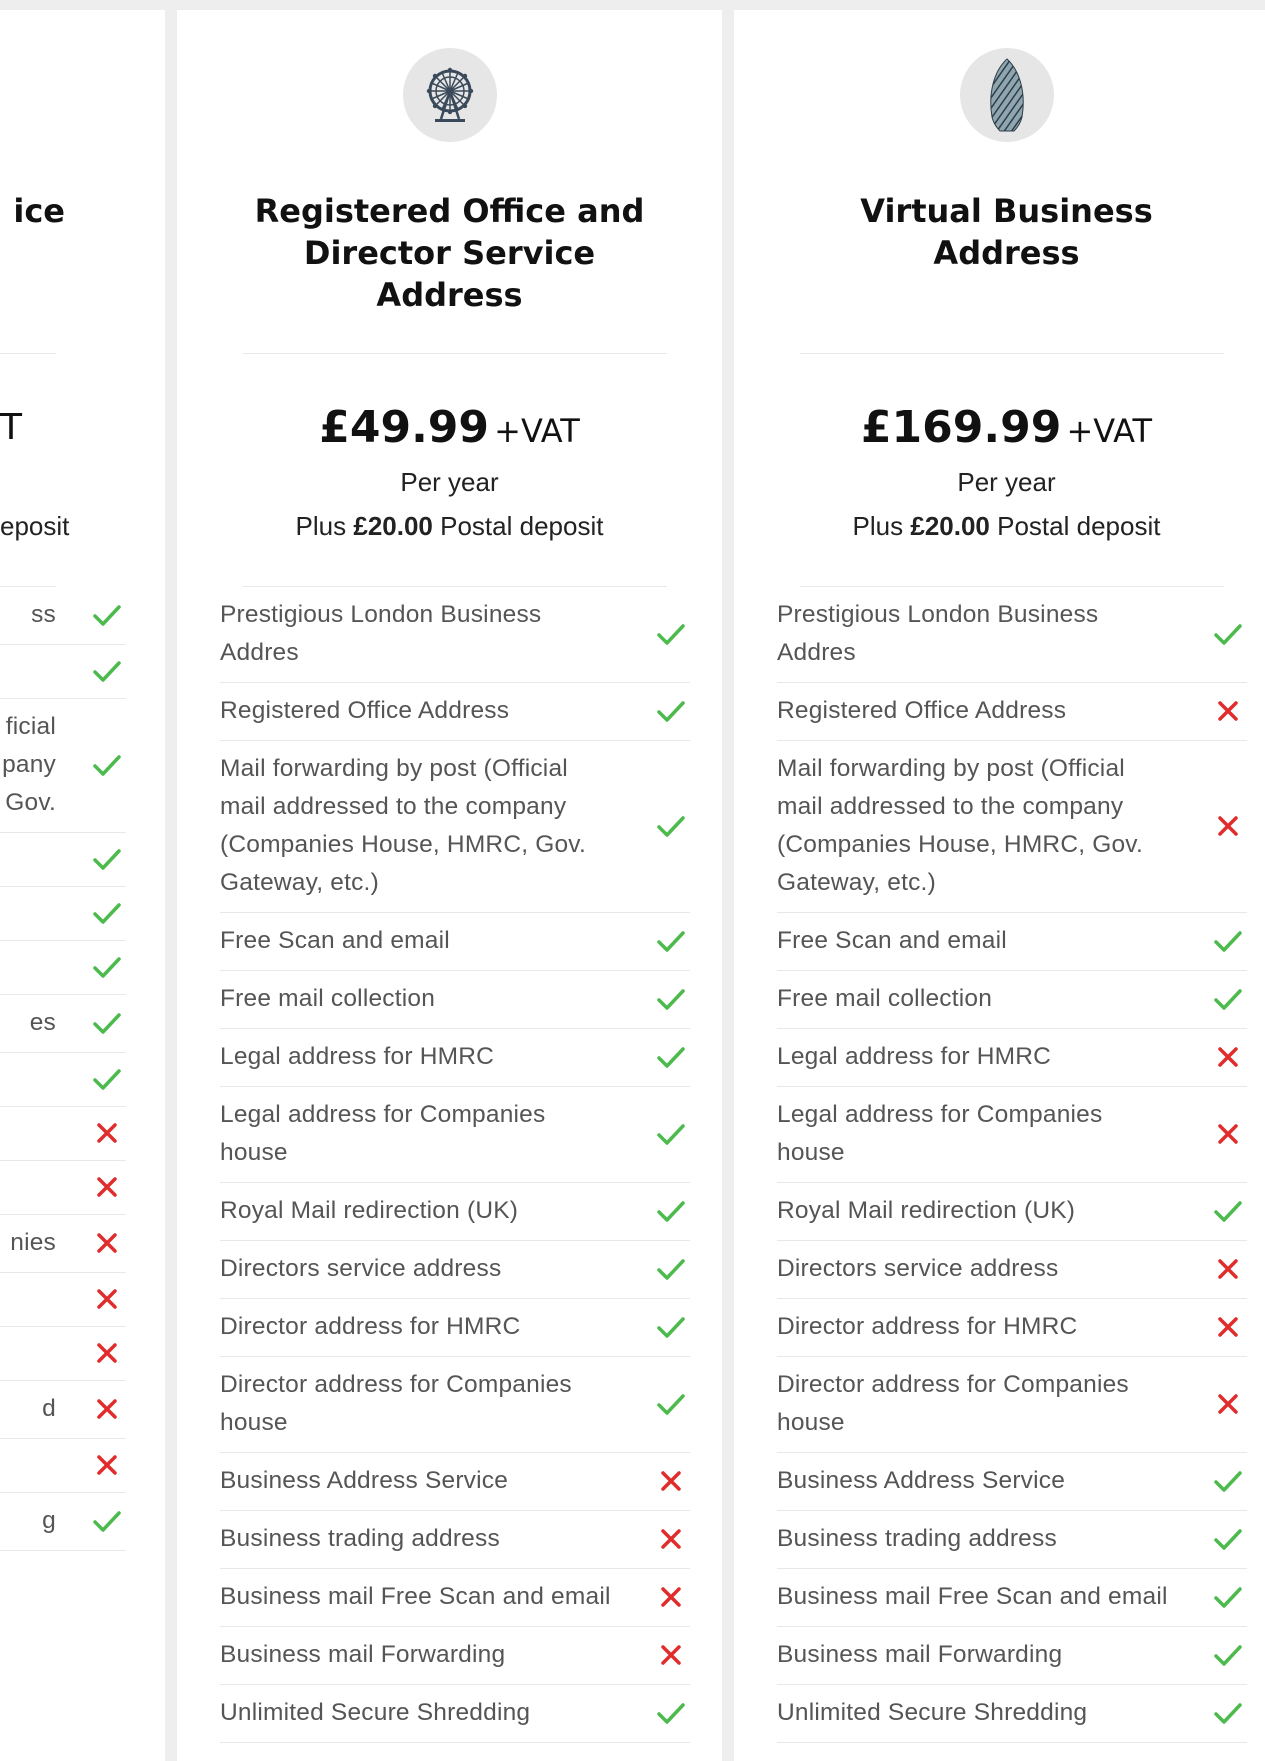 This screenshot has width=1265, height=1761. I want to click on feature-row: g, so click(63, 1522).